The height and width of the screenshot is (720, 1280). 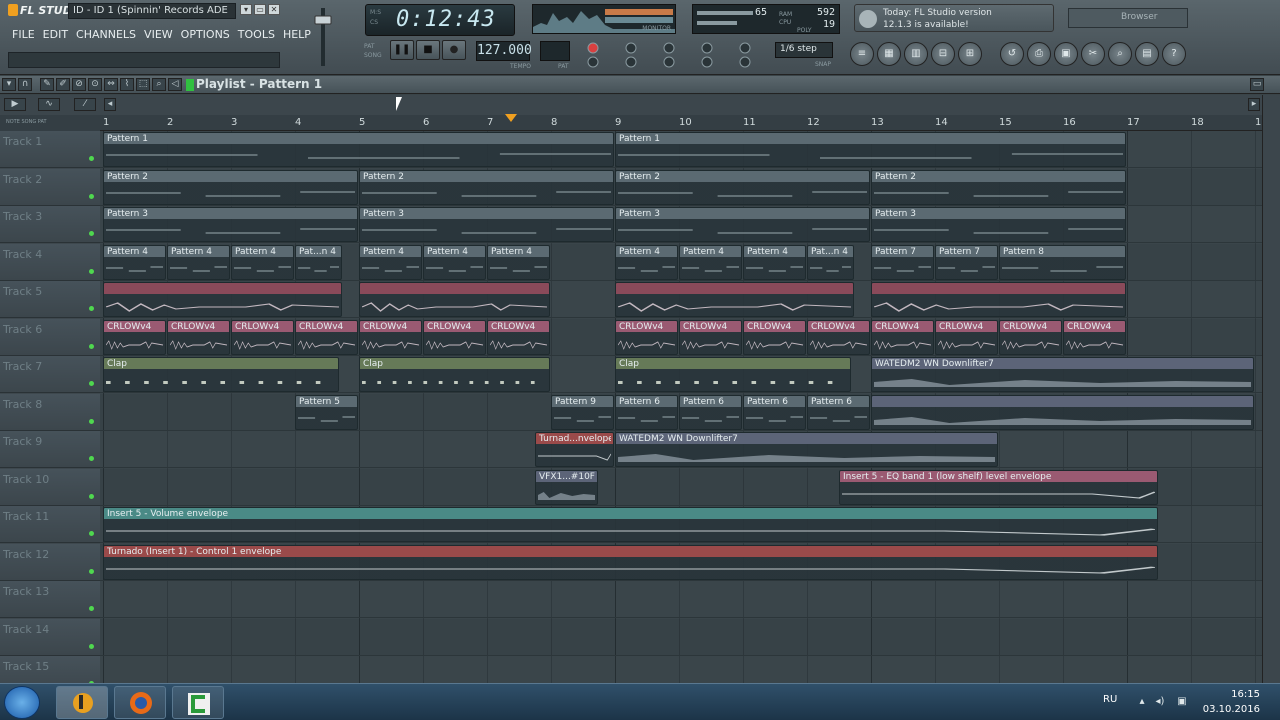 I want to click on playback-tool-icon: ◁, so click(x=175, y=84).